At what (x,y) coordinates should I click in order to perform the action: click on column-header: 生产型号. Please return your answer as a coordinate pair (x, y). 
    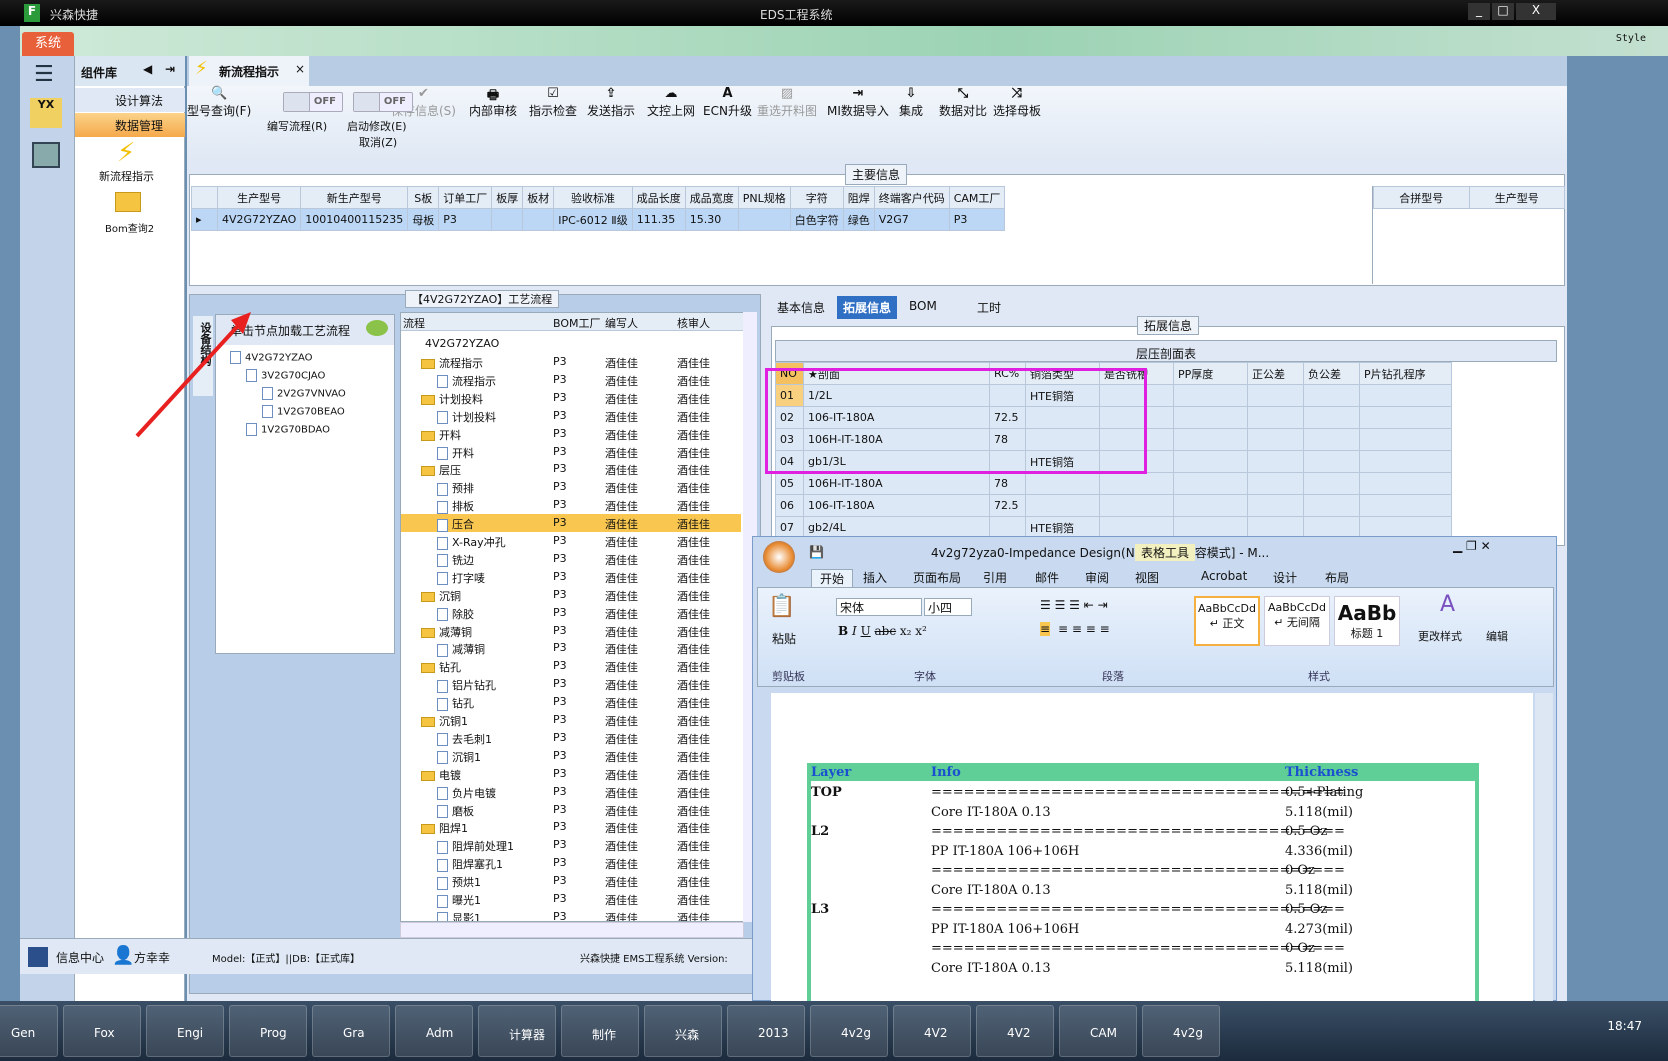
    Looking at the image, I should click on (259, 197).